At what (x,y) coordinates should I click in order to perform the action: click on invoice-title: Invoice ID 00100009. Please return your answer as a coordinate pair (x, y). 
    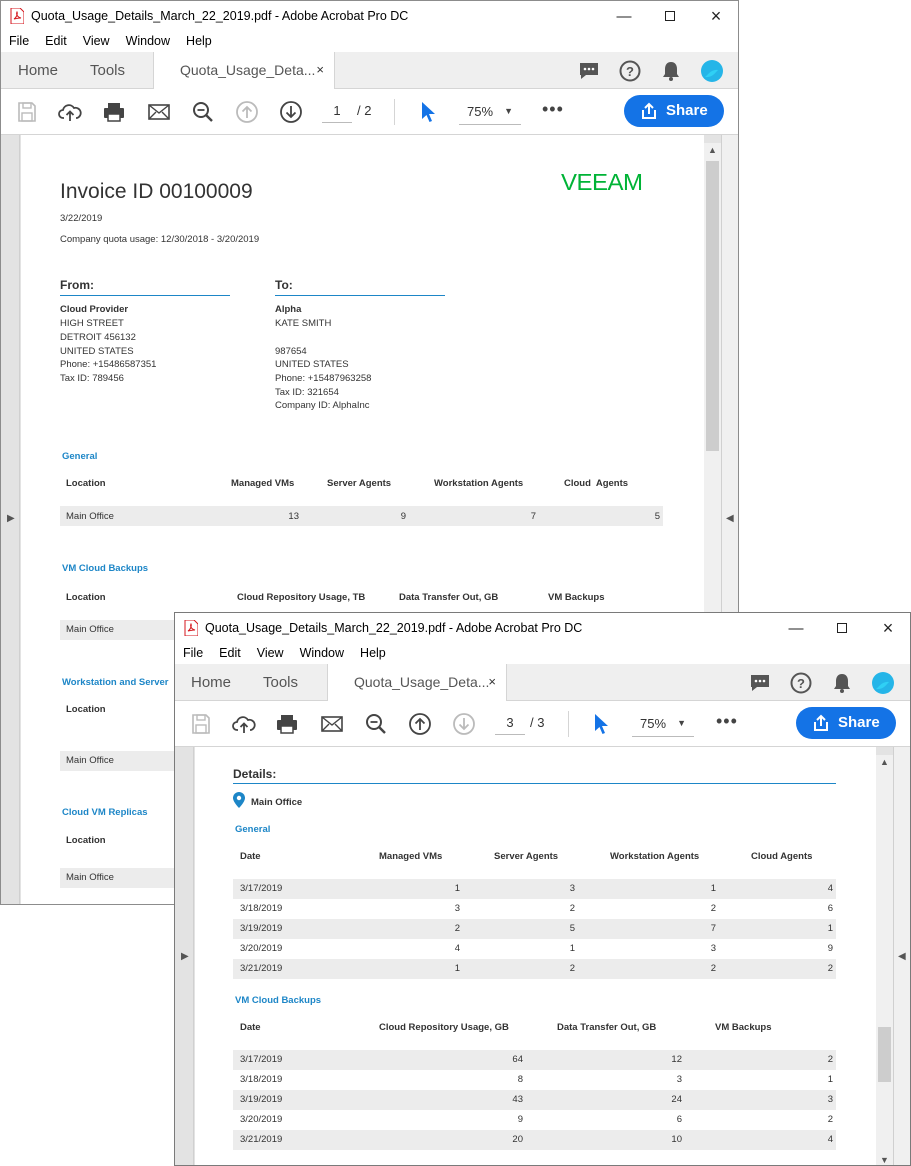
    Looking at the image, I should click on (156, 191).